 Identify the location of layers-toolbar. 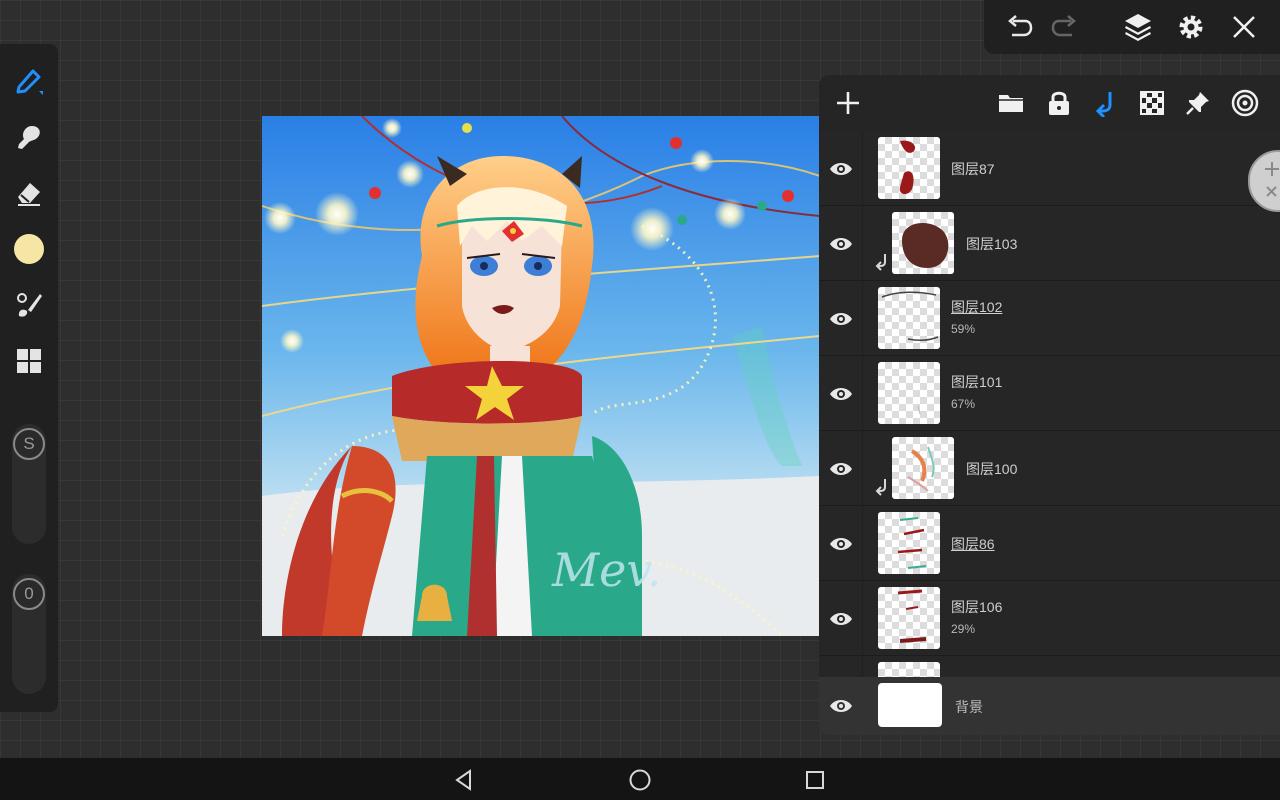
(1049, 103).